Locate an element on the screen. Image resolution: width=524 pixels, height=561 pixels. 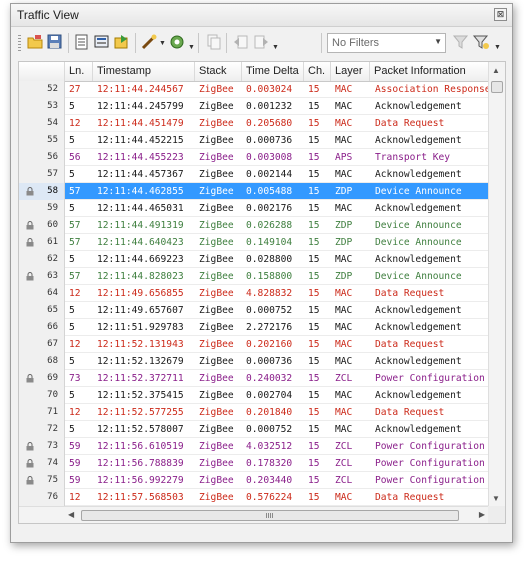
filter-value: No Filters is located at coordinates (356, 43).